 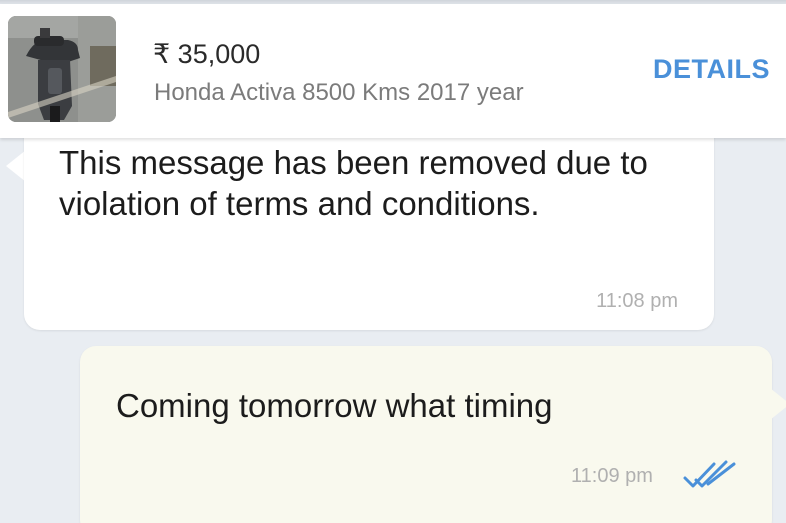 I want to click on incoming-message-time: 11:08 pm, so click(x=637, y=301).